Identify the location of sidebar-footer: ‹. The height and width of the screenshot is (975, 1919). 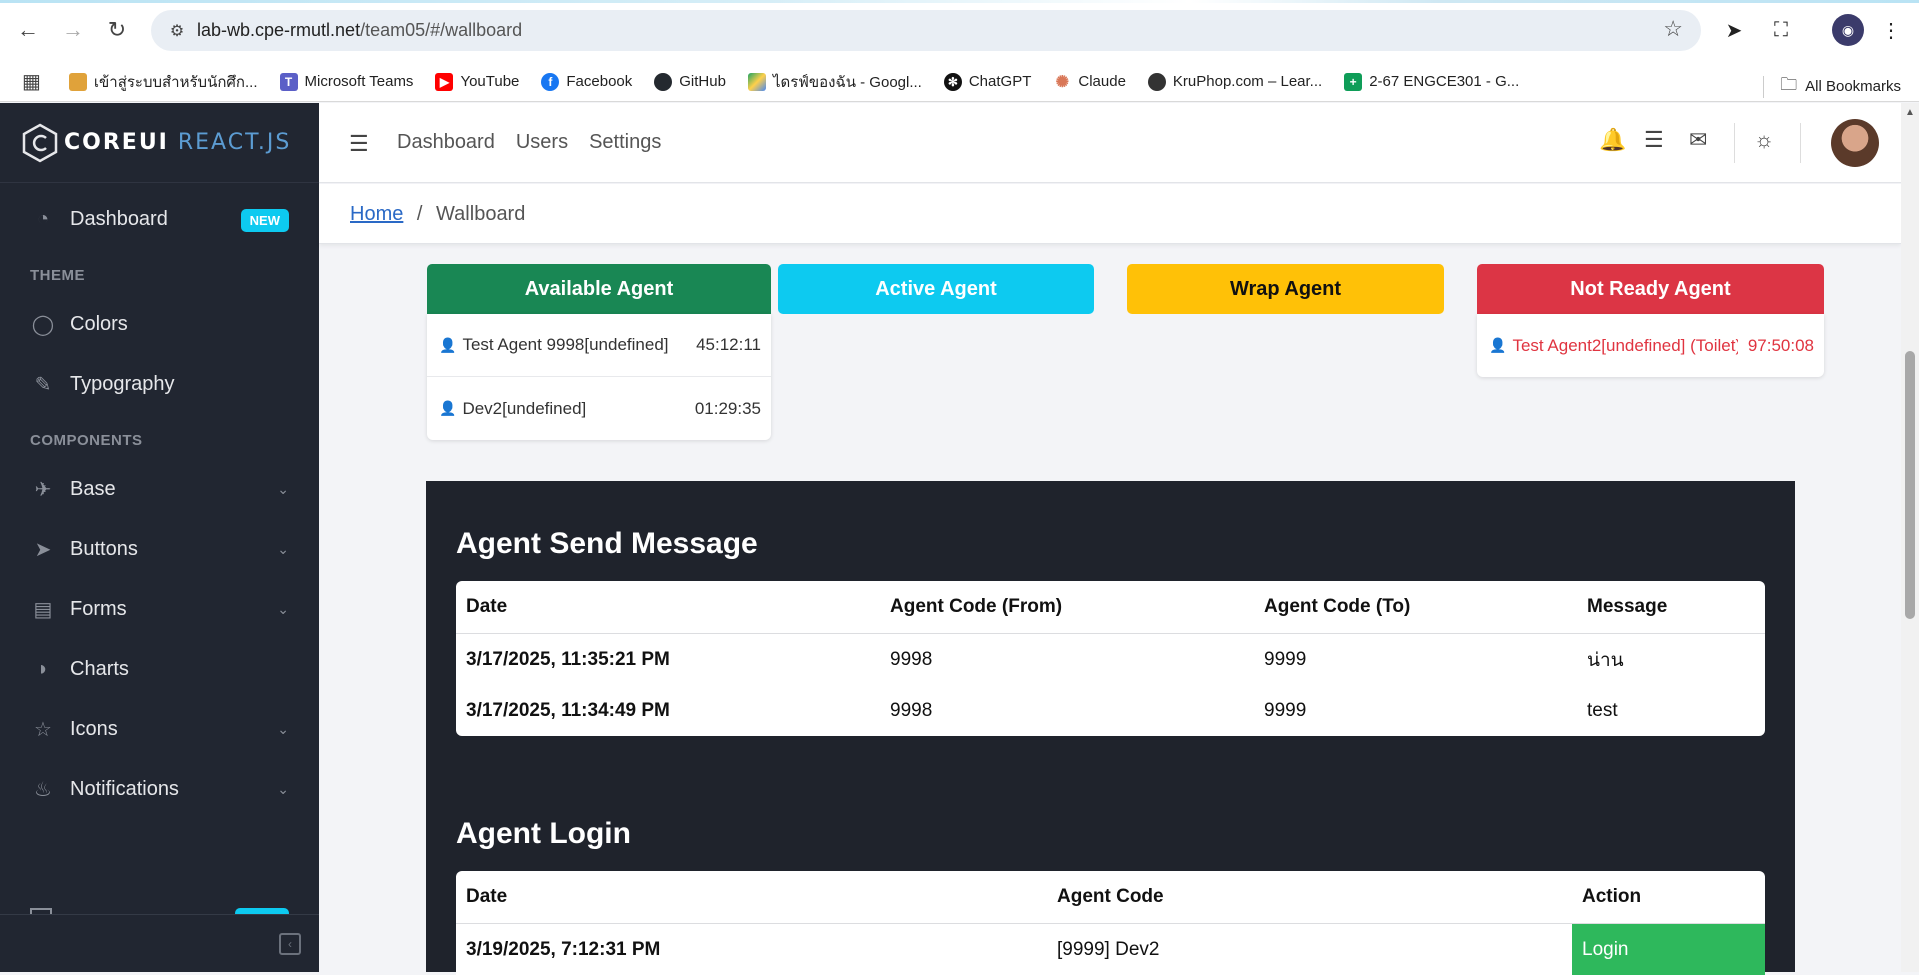
(159, 943).